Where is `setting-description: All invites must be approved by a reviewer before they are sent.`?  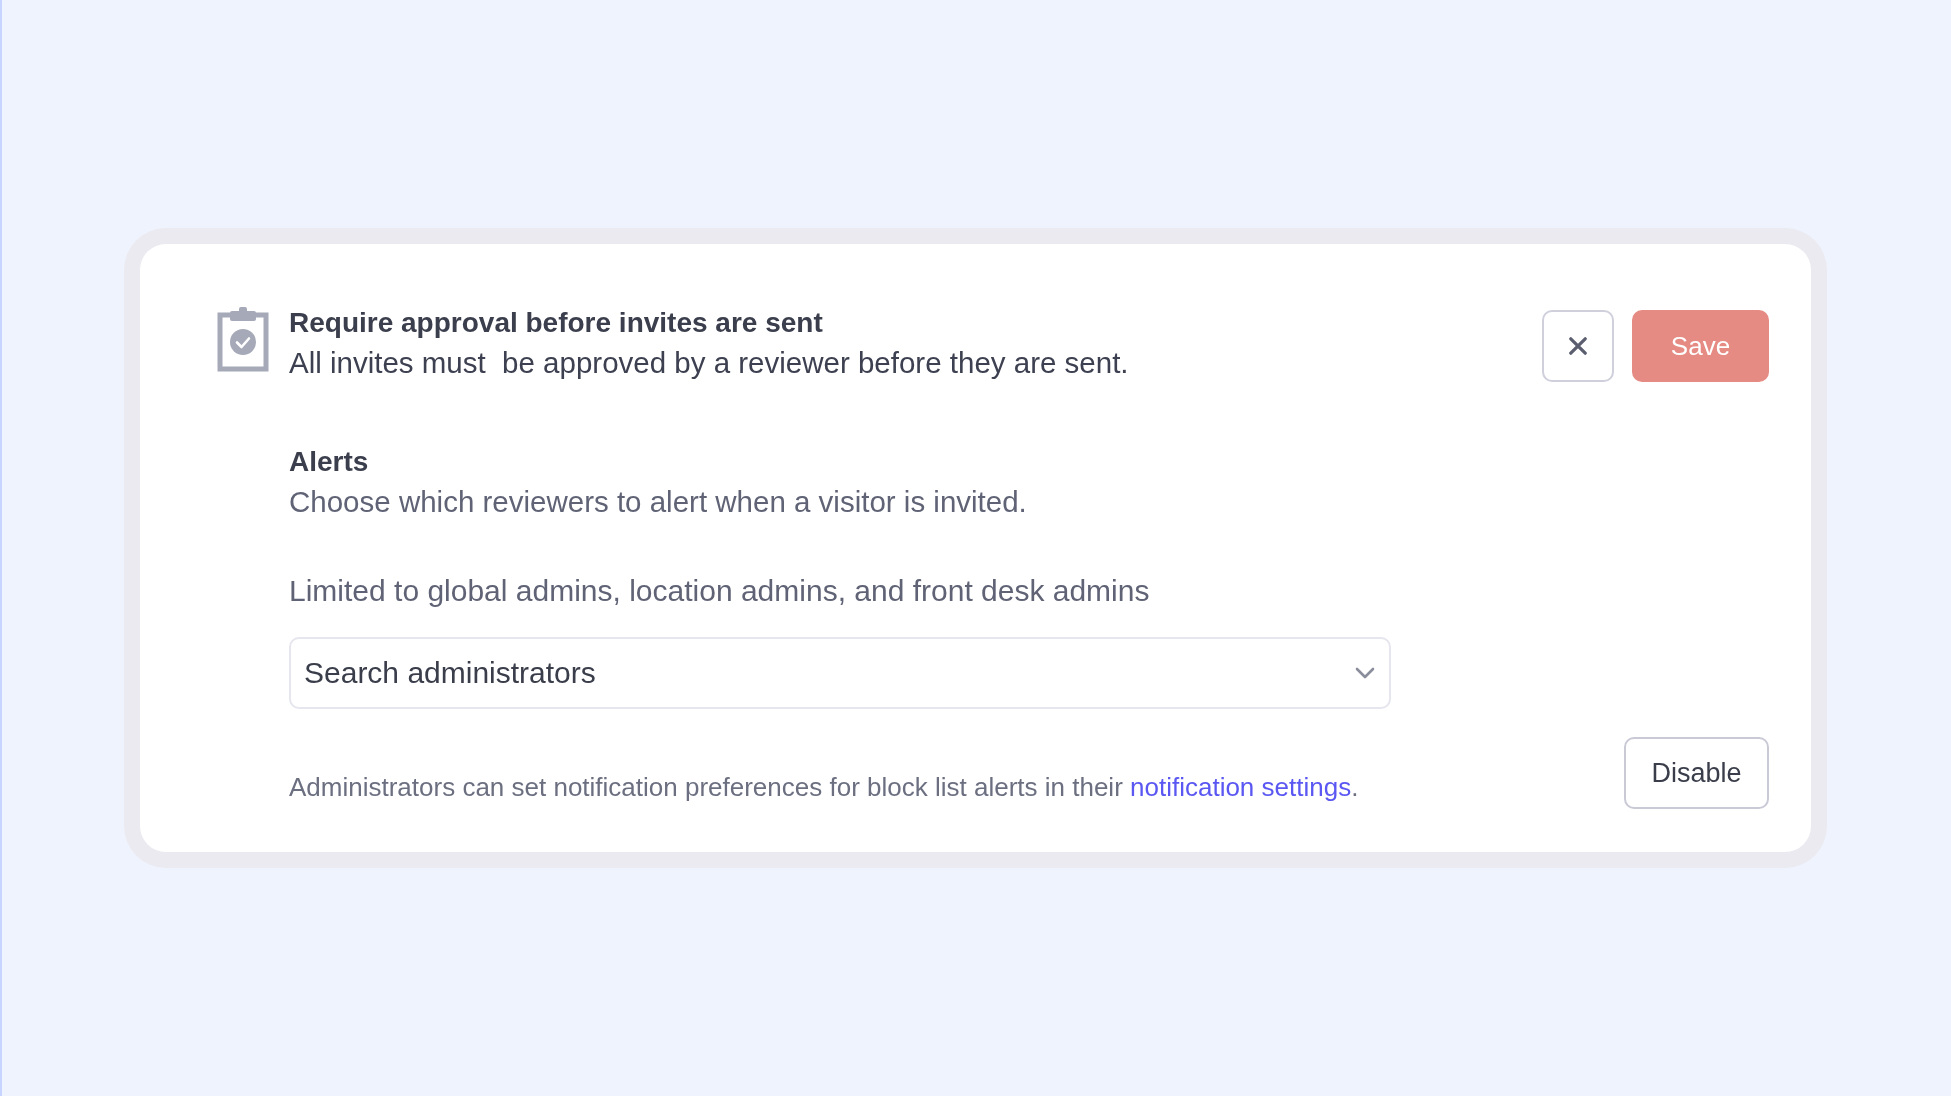 setting-description: All invites must be approved by a reviewer before they are sent. is located at coordinates (709, 363).